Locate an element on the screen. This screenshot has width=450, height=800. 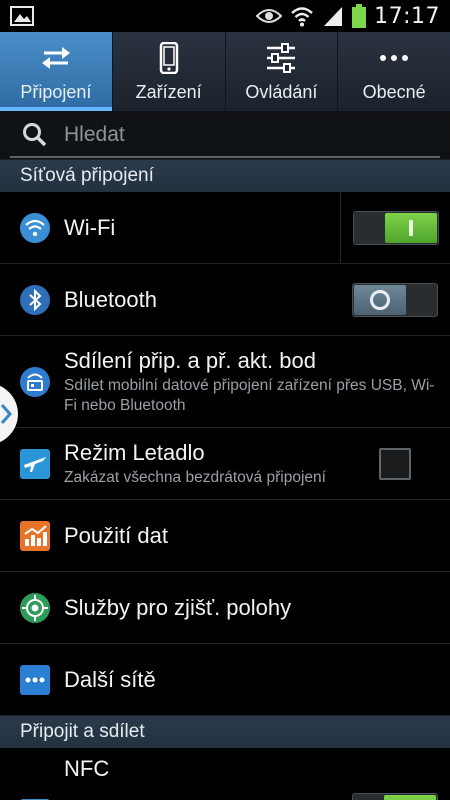
airplane-mode-checkbox is located at coordinates (395, 463).